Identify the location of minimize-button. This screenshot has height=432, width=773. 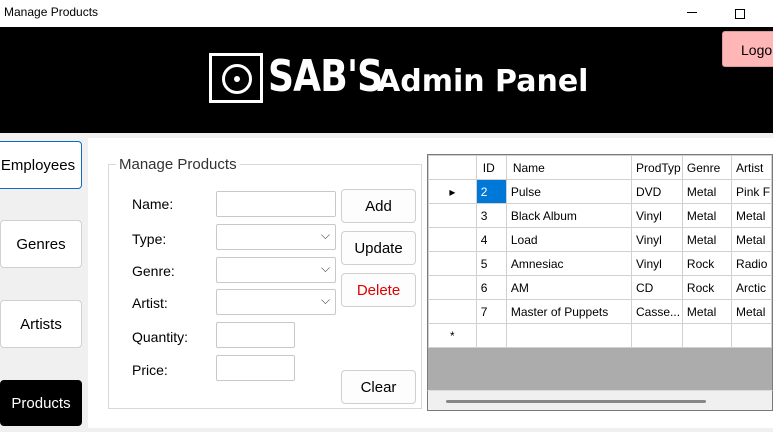
(692, 13).